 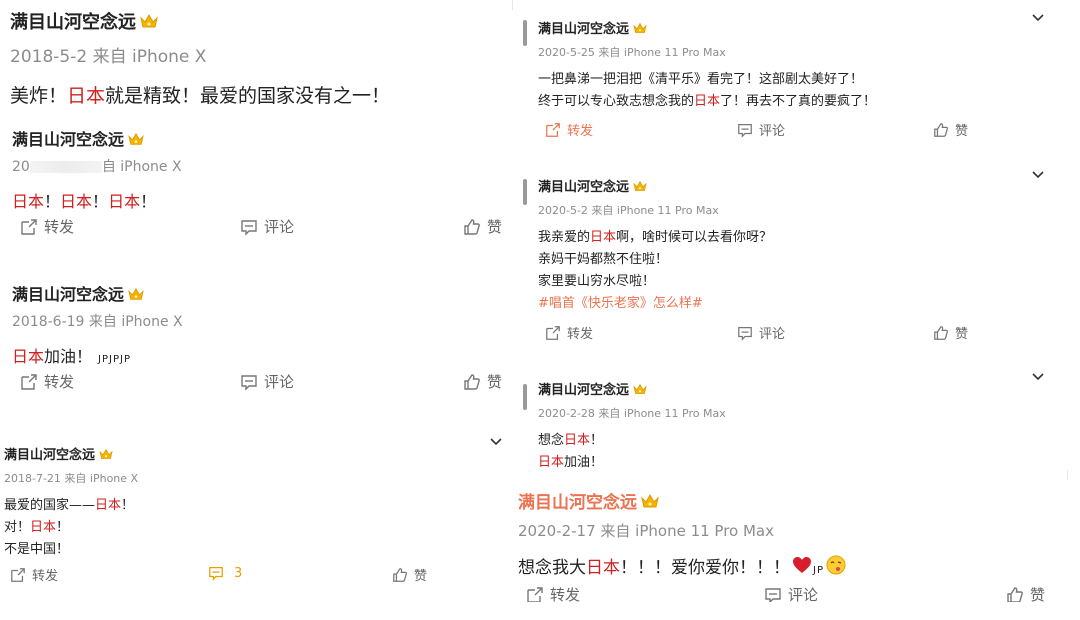 I want to click on post-text-line-1: 一把鼻涕一把泪把《清平乐》看完了！这部剧太美好了！, so click(x=701, y=79).